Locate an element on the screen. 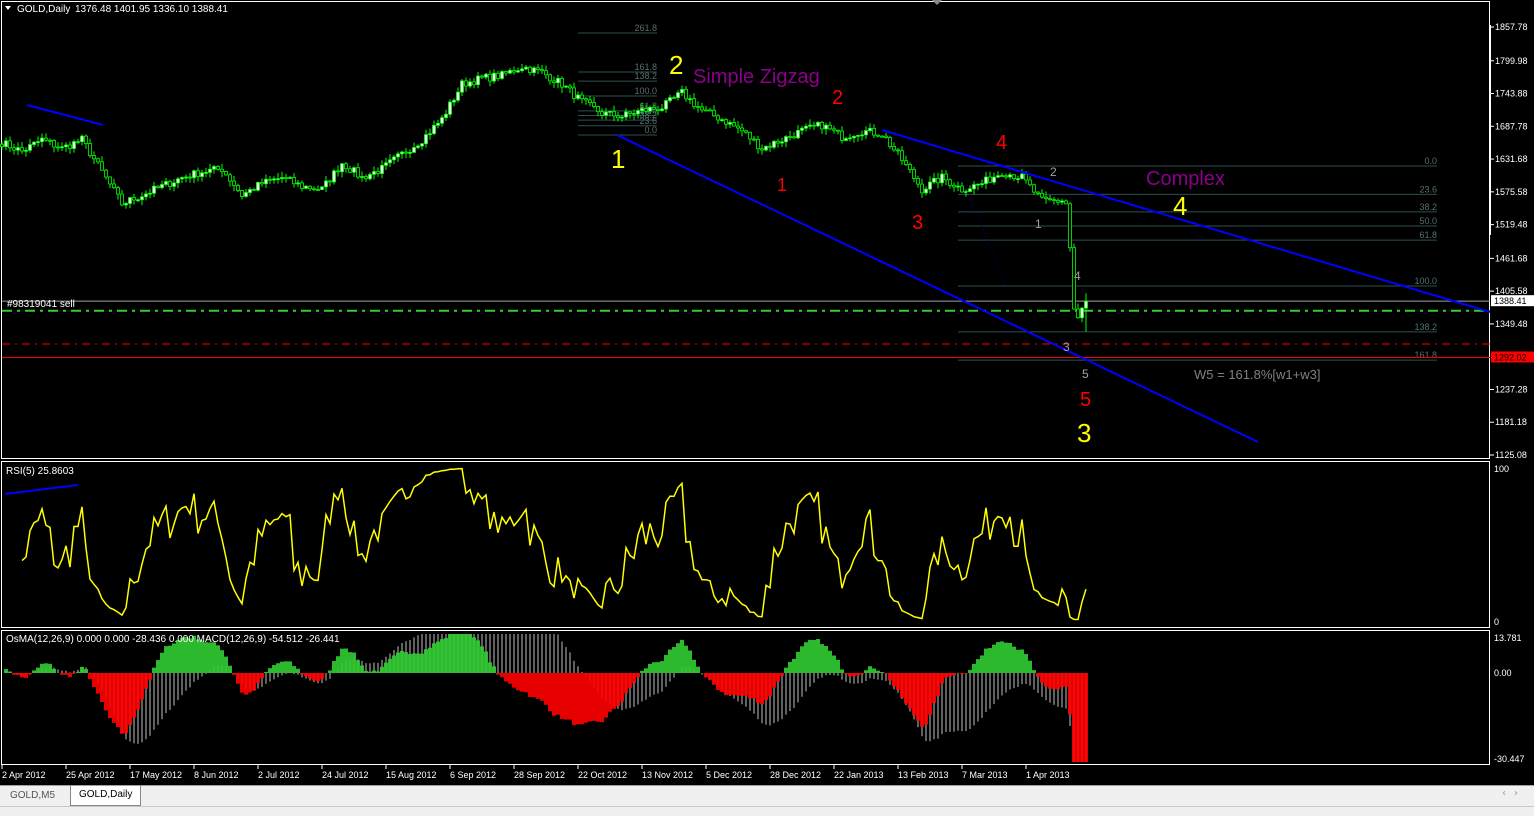 This screenshot has width=1534, height=816. wave-label: 5 is located at coordinates (1085, 374).